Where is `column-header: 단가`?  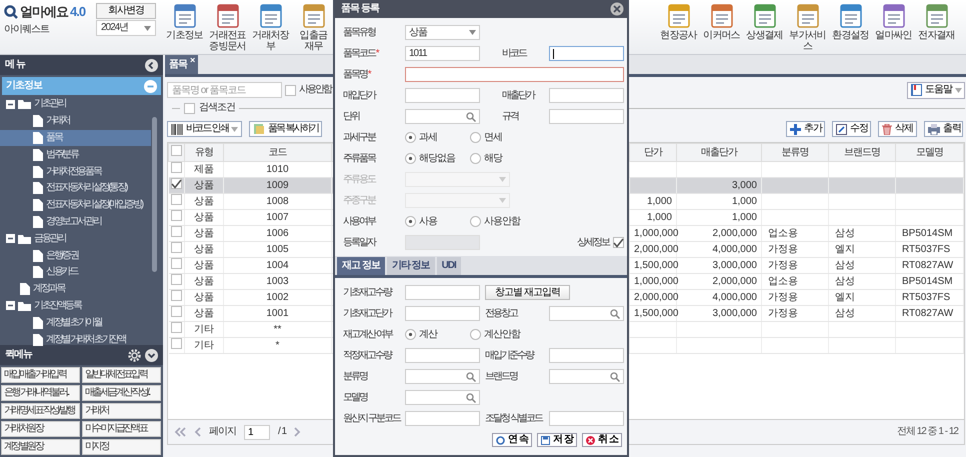 column-header: 단가 is located at coordinates (653, 153).